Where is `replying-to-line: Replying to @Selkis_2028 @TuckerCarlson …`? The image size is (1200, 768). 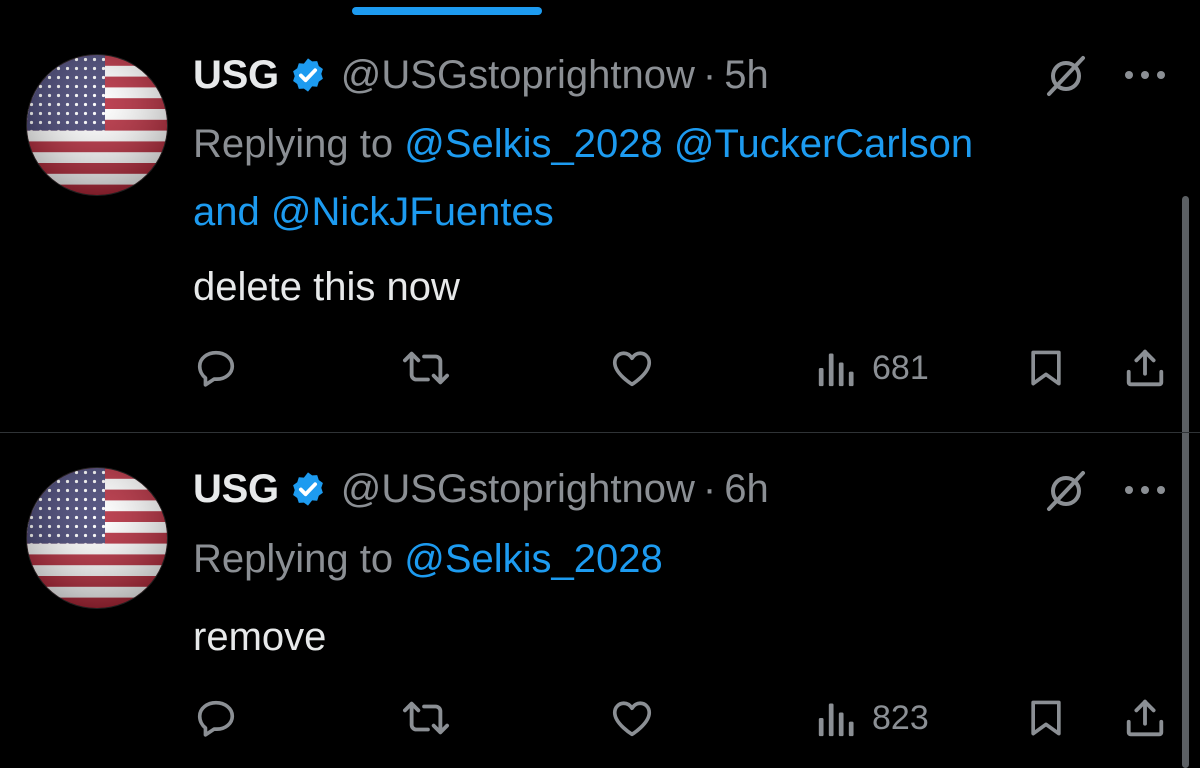 replying-to-line: Replying to @Selkis_2028 @TuckerCarlson … is located at coordinates (673, 178).